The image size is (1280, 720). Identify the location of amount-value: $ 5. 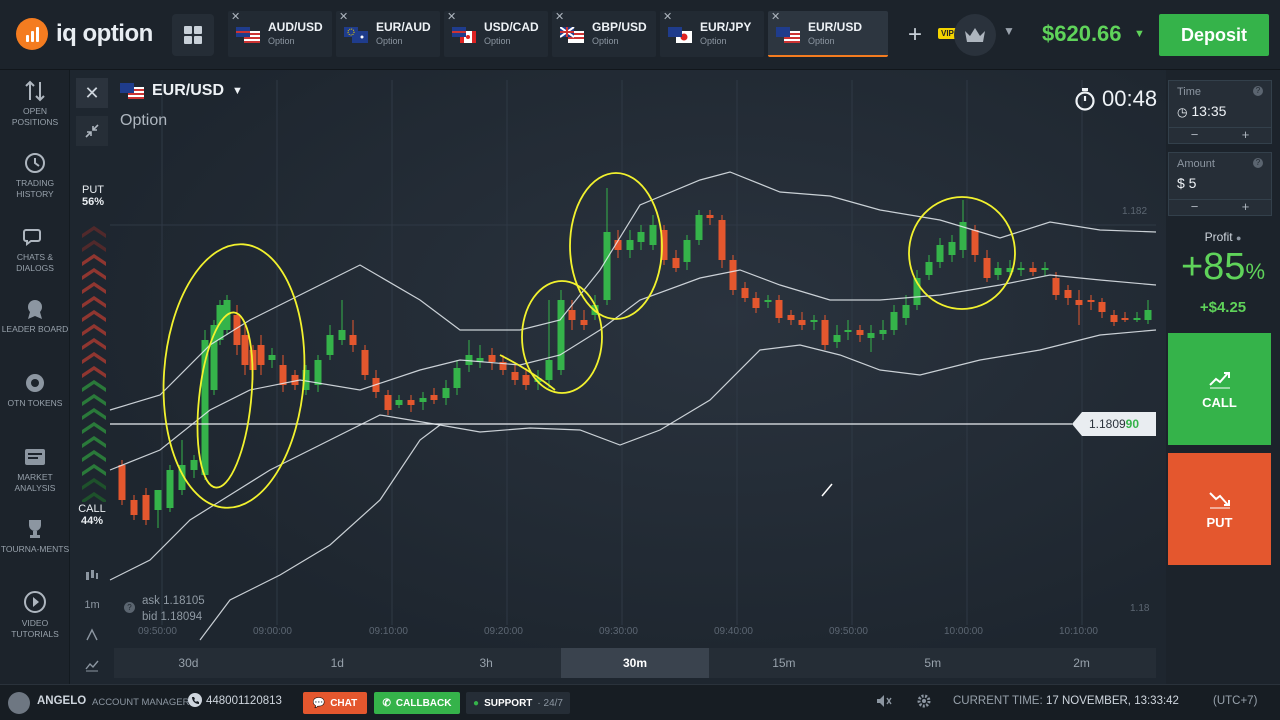
(1186, 183).